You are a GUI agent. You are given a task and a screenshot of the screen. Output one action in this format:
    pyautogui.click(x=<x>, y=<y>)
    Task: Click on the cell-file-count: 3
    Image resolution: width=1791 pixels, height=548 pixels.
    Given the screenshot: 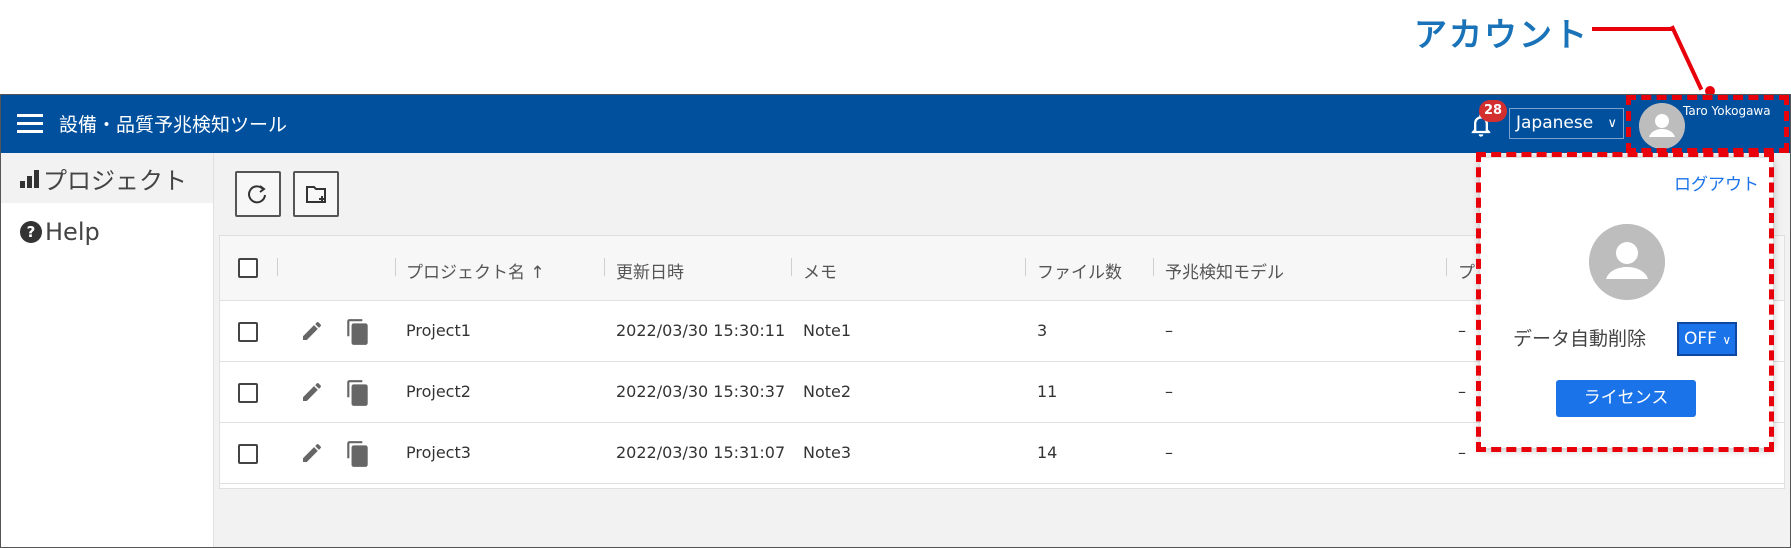 What is the action you would take?
    pyautogui.click(x=1042, y=330)
    